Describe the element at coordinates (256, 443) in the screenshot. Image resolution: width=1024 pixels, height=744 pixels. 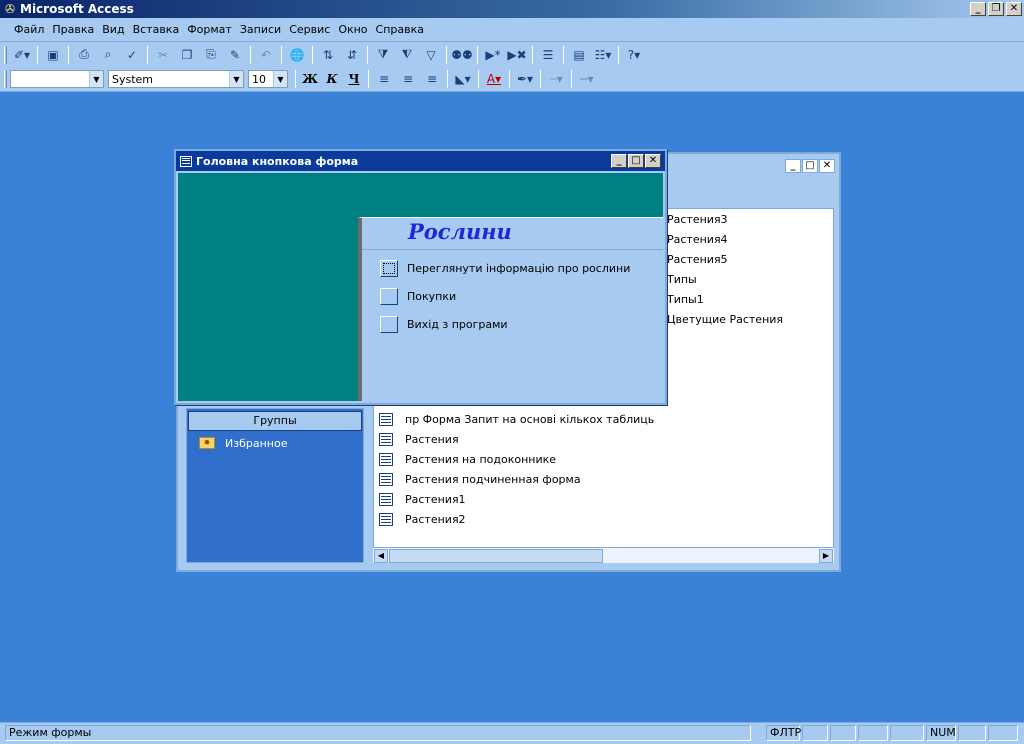
I see `favorites-label: Избранное` at that location.